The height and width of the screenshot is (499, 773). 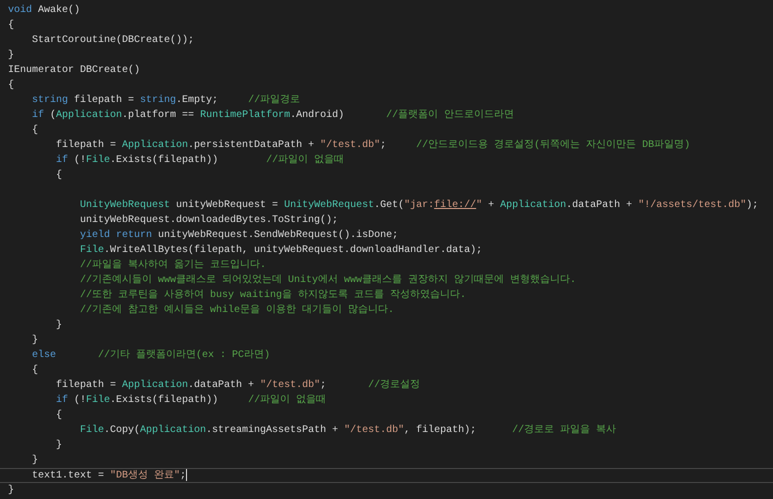 I want to click on code-line: //파일을 복사하여 옮기는 코드입니다., so click(x=173, y=265).